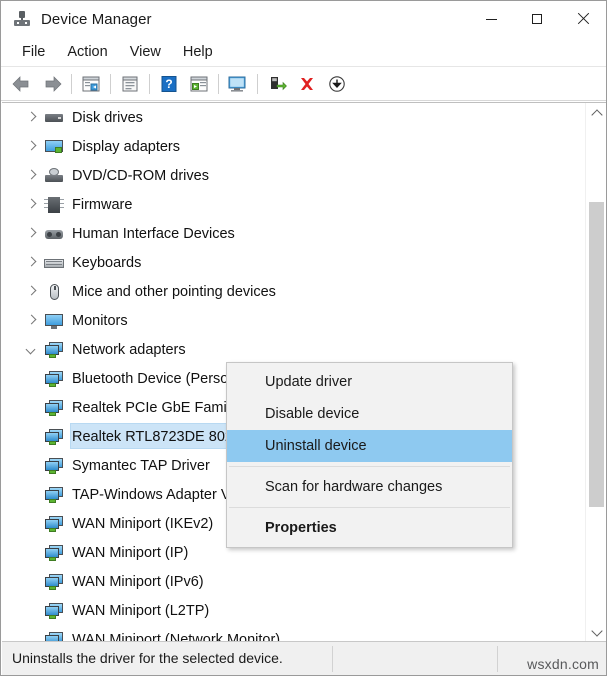 Image resolution: width=607 pixels, height=676 pixels. I want to click on scroll-up-button, so click(596, 113).